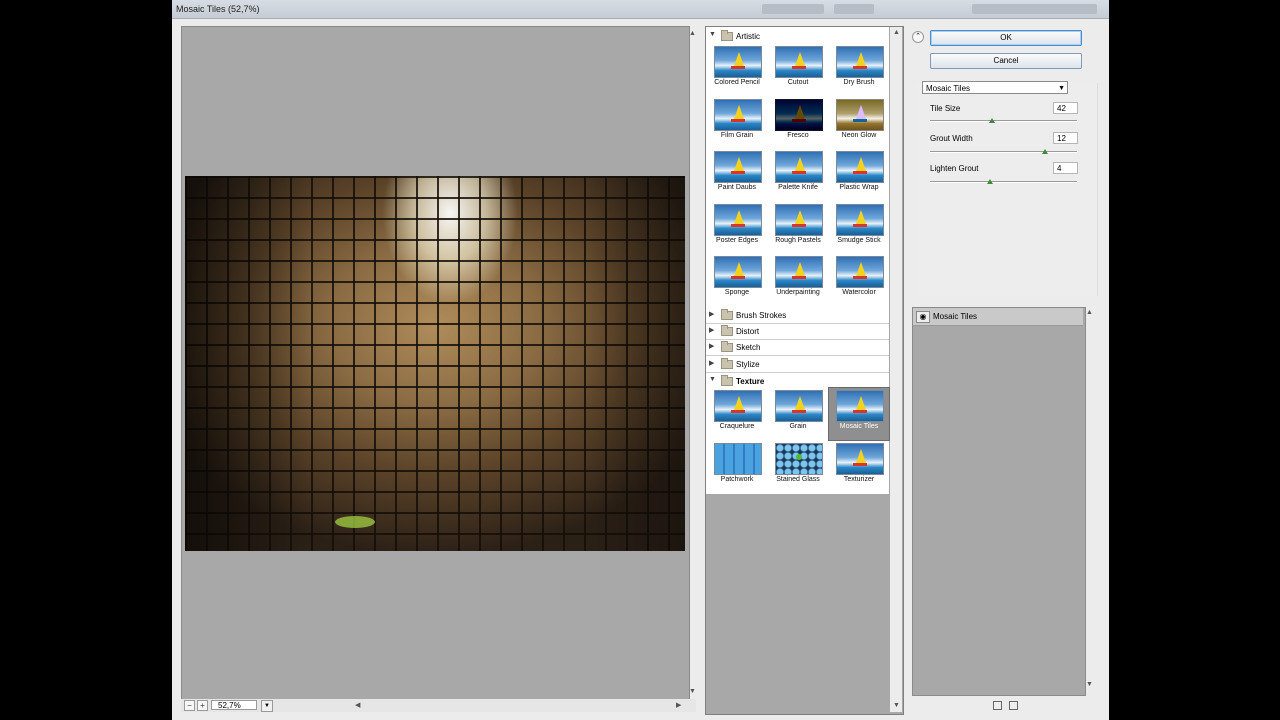  I want to click on effect-layers-panel: ◉ Mosaic Tiles, so click(999, 501).